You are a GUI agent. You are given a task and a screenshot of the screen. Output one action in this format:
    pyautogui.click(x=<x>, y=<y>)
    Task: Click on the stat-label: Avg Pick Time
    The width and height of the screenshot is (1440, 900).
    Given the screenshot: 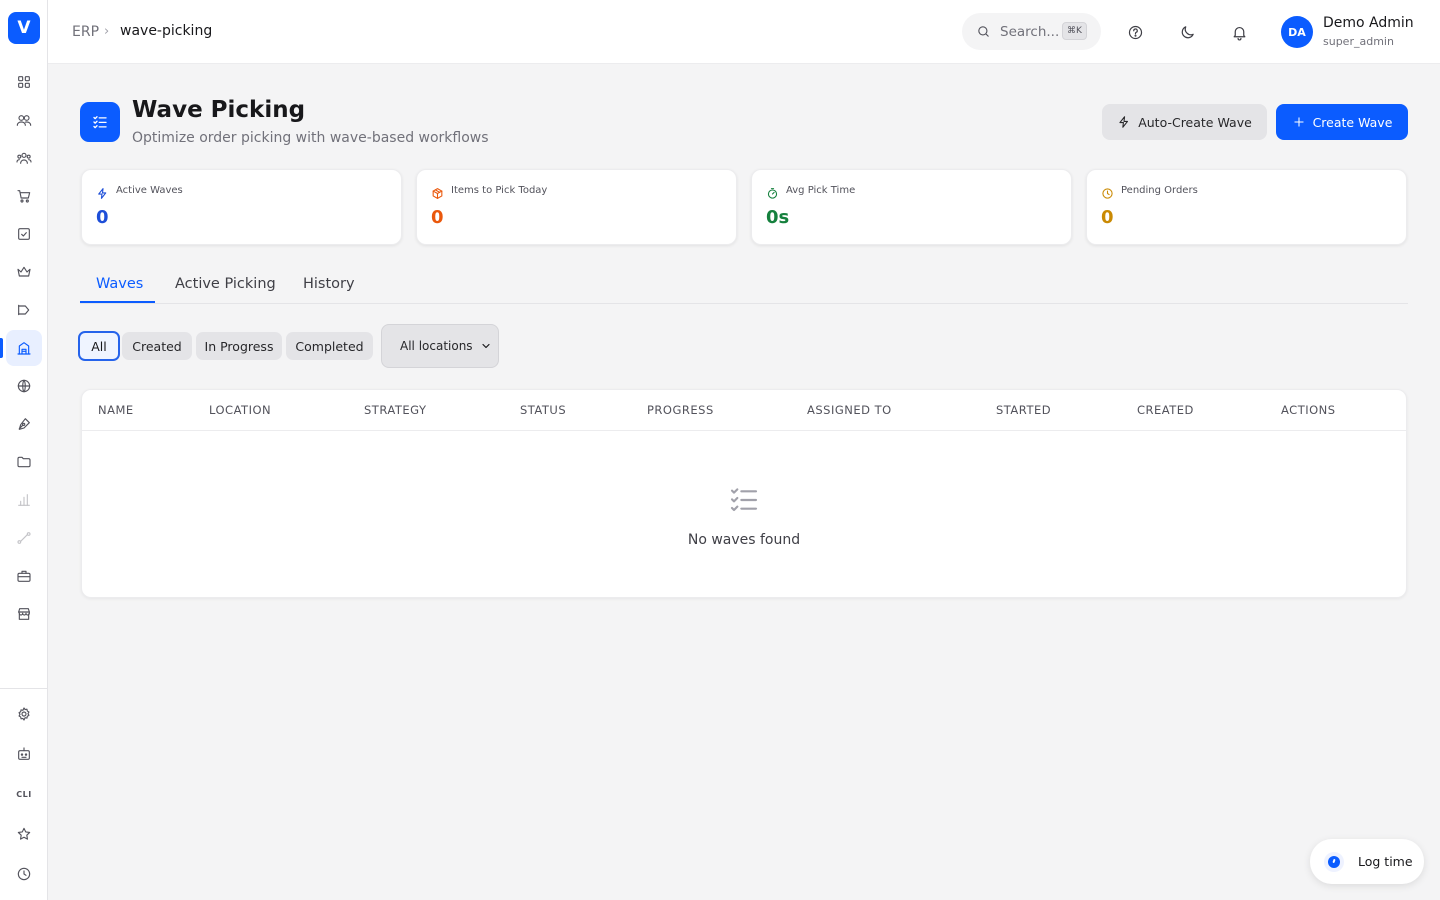 What is the action you would take?
    pyautogui.click(x=821, y=190)
    